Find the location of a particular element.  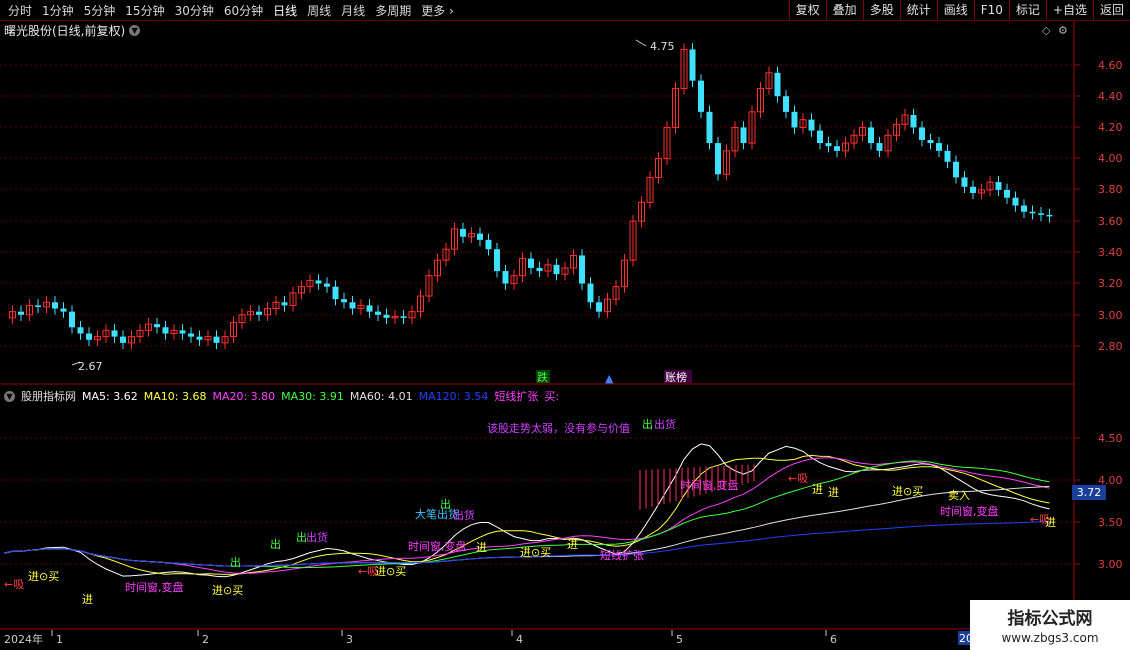

stock-title: 曙光股份(日线,前复权) ▼ is located at coordinates (72, 30).